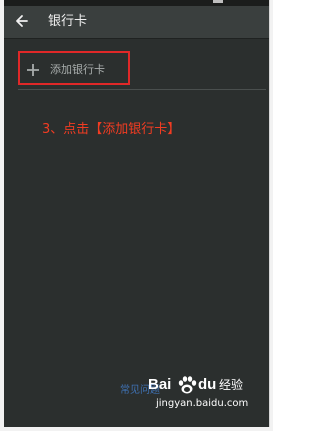  I want to click on faq-link: 常见问题, so click(140, 391).